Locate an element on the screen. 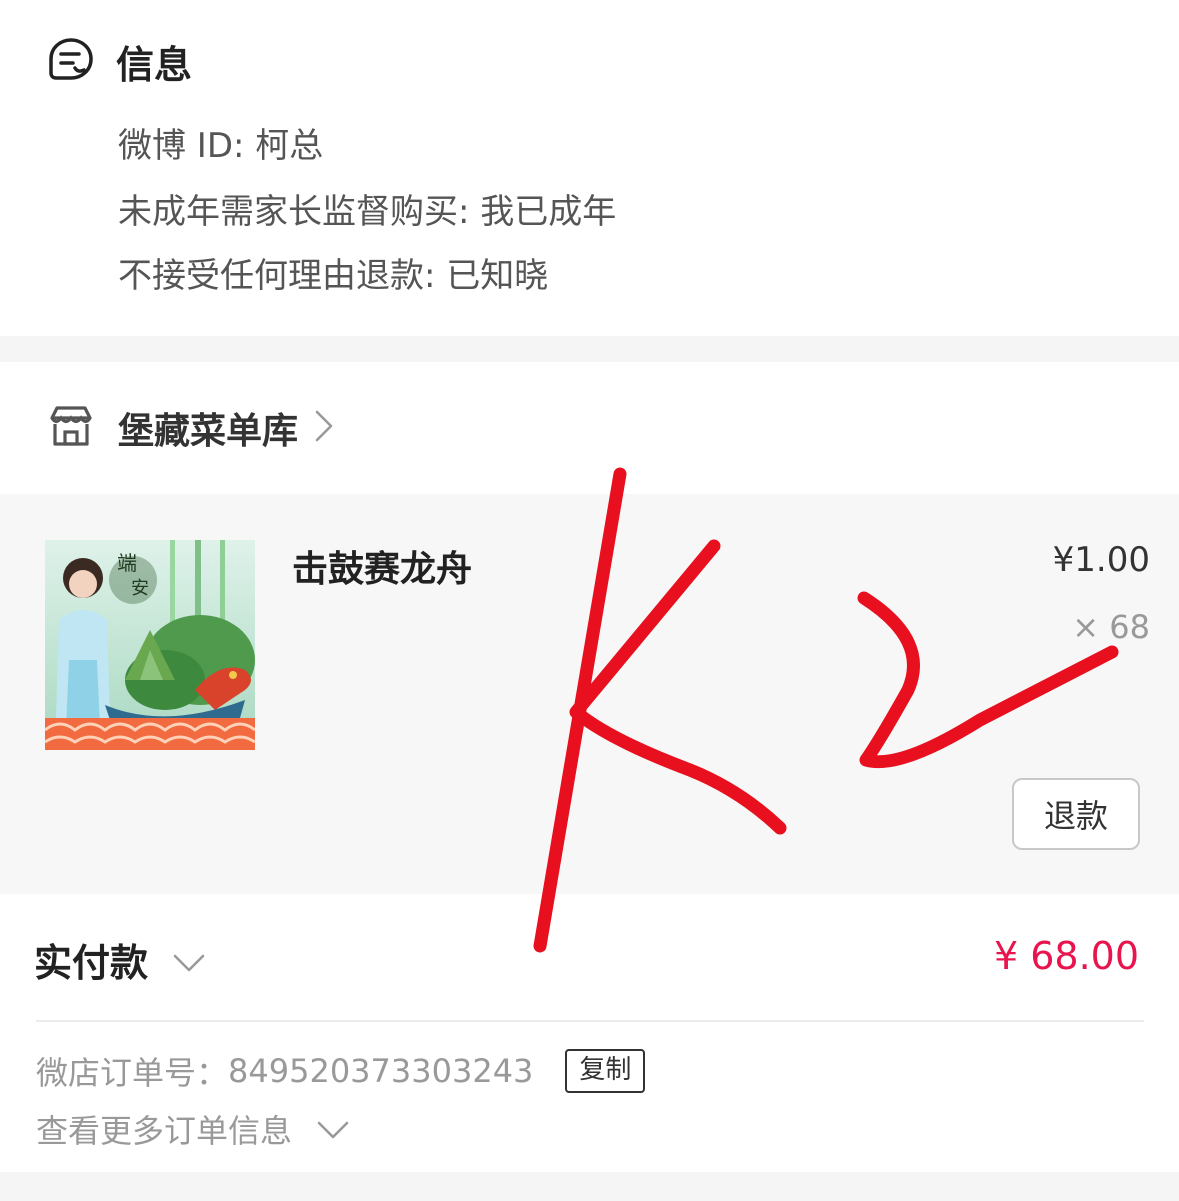  order-number-row: 微店订单号： 849520373303243 复制 is located at coordinates (341, 1071).